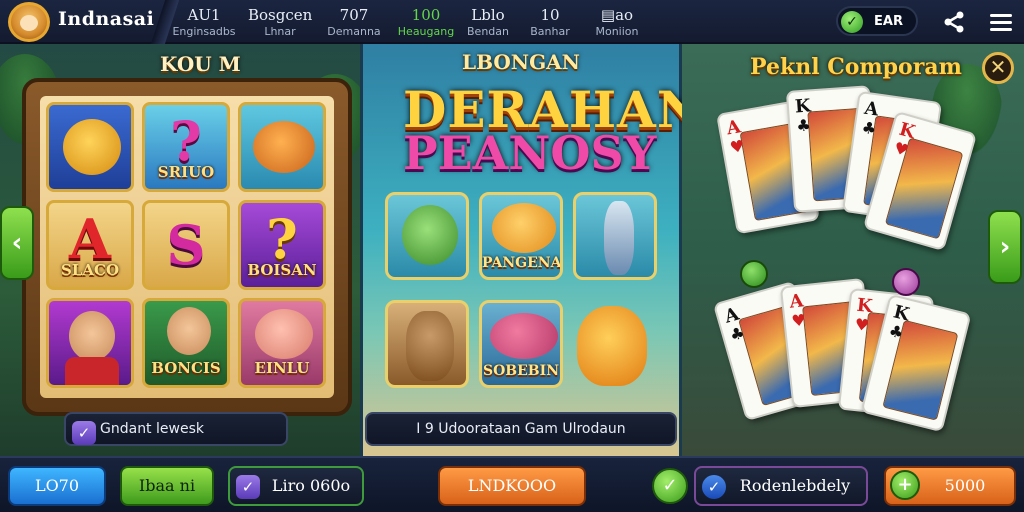  I want to click on close-button: ✕, so click(998, 68).